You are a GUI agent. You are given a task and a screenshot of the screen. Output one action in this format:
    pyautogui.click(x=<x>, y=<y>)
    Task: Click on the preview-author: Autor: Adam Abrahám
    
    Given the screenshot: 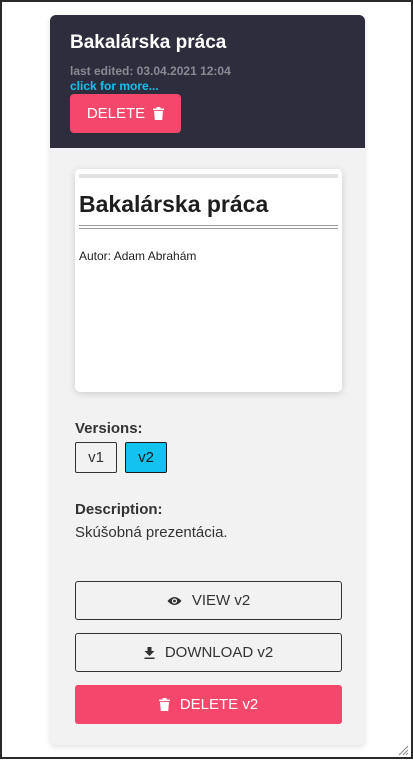 What is the action you would take?
    pyautogui.click(x=138, y=256)
    